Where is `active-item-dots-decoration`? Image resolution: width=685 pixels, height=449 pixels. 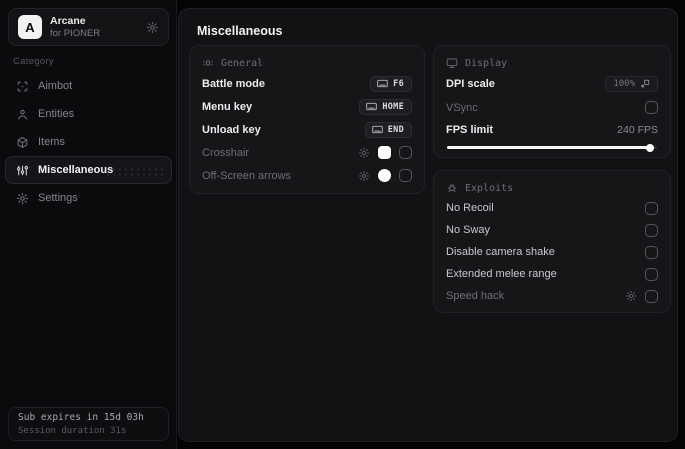
active-item-dots-decoration is located at coordinates (134, 173).